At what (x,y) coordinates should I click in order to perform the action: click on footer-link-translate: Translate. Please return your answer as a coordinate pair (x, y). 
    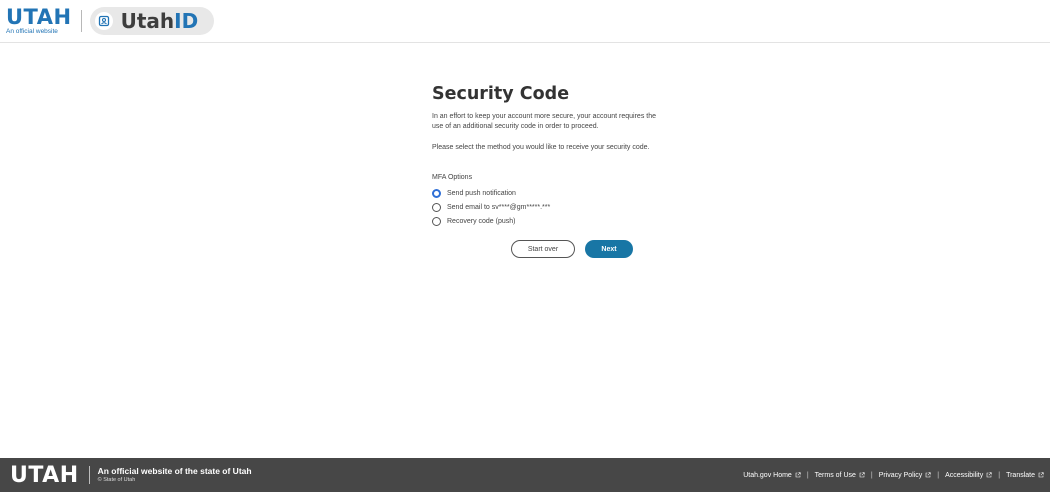
    Looking at the image, I should click on (1025, 475).